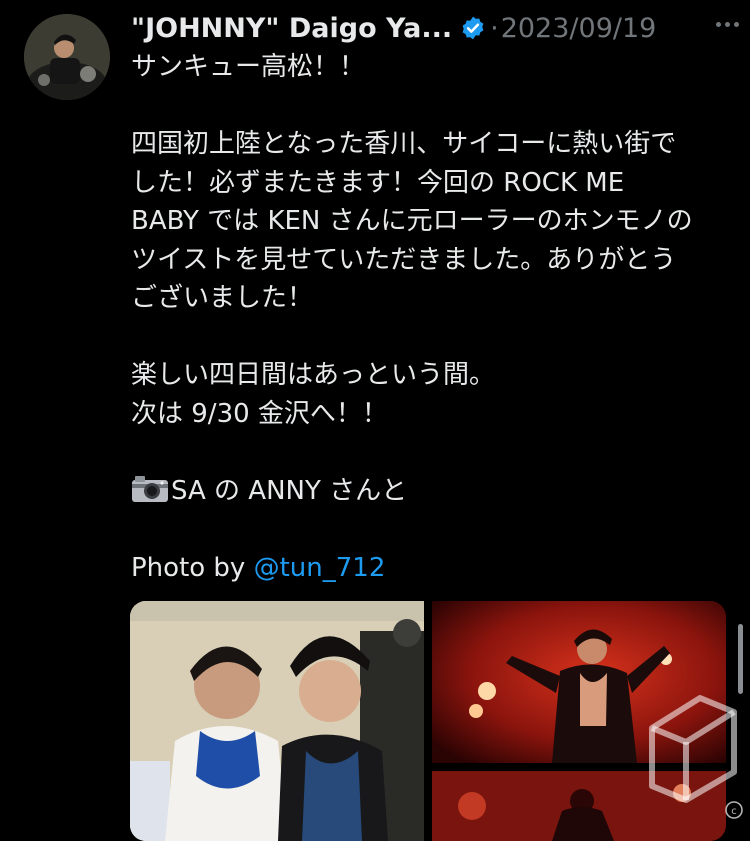  I want to click on tweet-line: ございました！, so click(222, 298).